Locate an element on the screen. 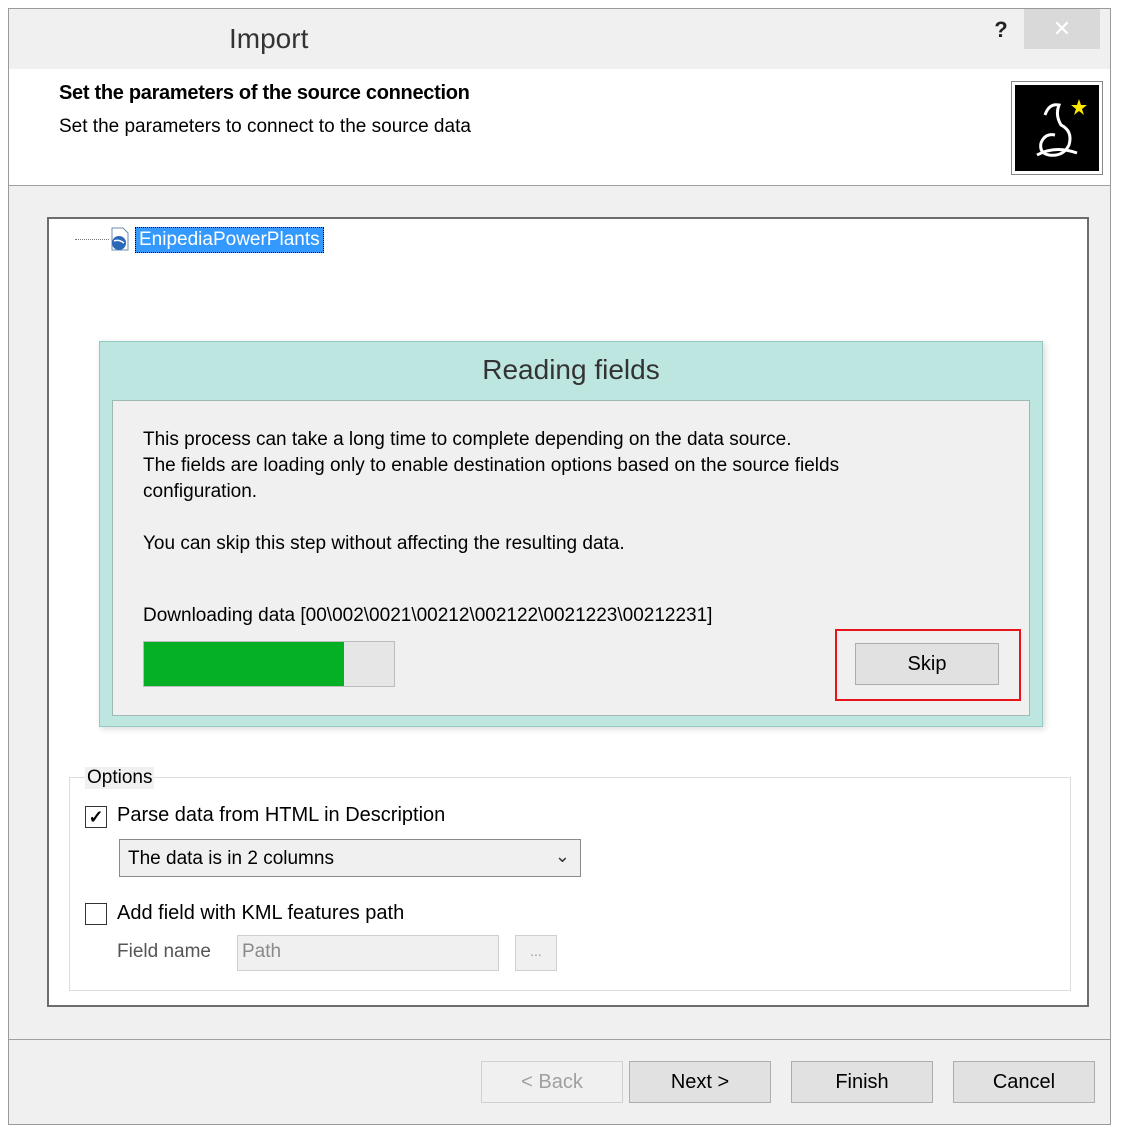  wizard-icon is located at coordinates (1057, 128).